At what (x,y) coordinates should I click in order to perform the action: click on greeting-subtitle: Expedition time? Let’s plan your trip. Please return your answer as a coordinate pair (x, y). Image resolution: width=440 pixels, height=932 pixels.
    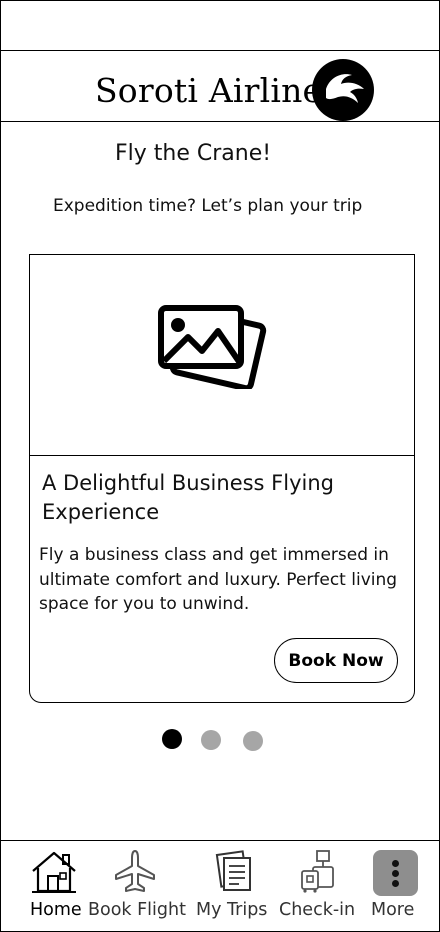
    Looking at the image, I should click on (208, 206).